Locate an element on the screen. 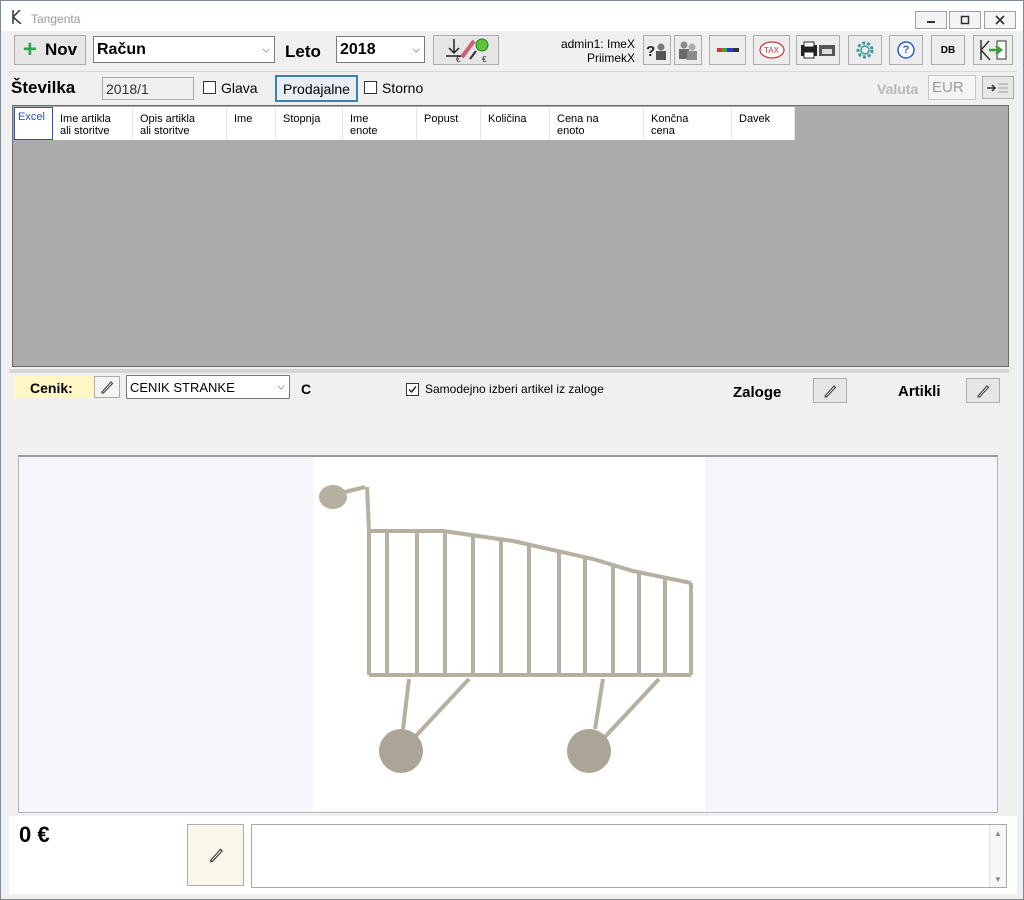 The width and height of the screenshot is (1024, 900). column-header-item-description: Opis artikla ali storitve is located at coordinates (180, 123).